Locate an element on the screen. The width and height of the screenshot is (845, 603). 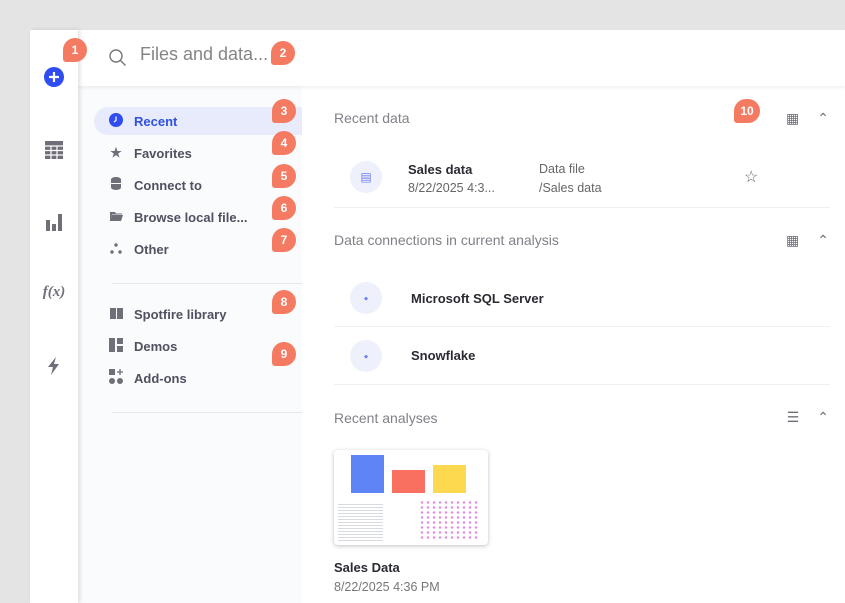
nav-label: Other is located at coordinates (151, 249).